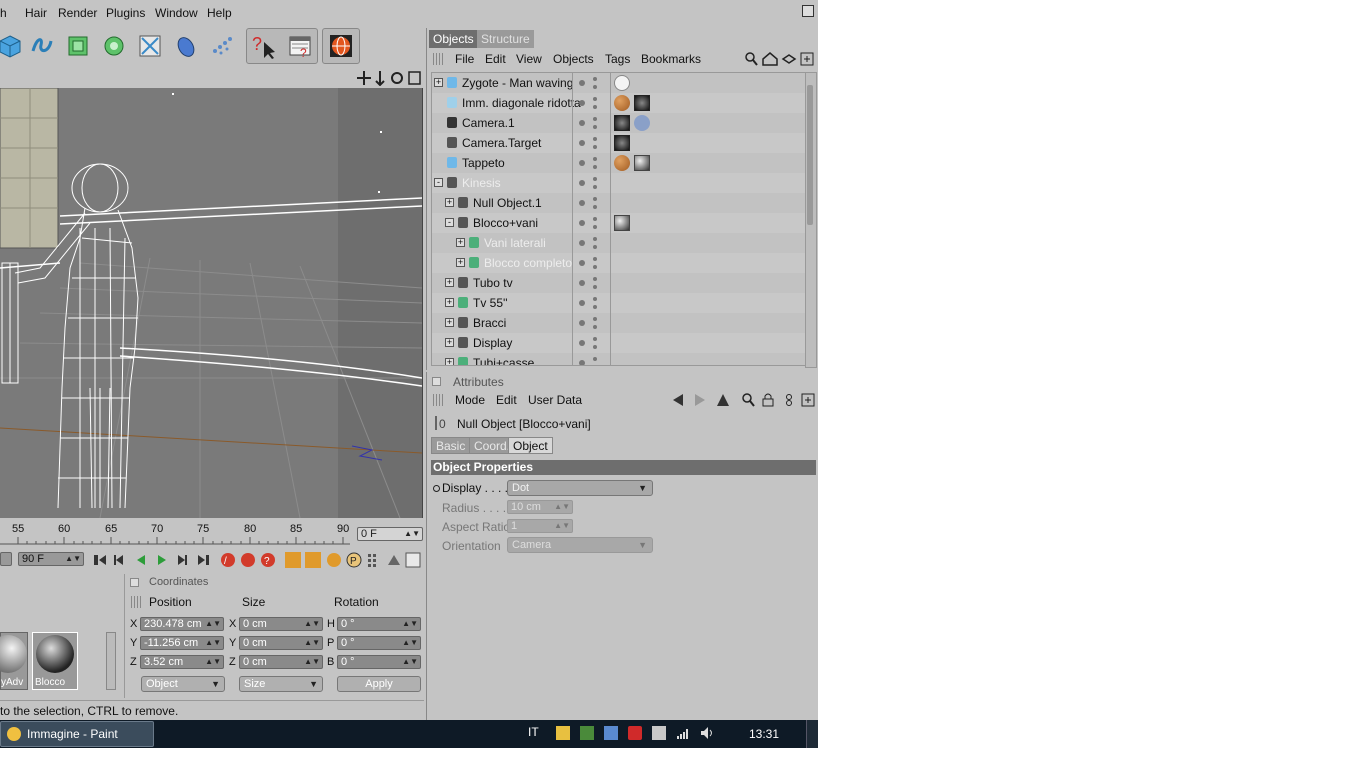  I want to click on rot-b-field: 0 ° ▲▼, so click(379, 662).